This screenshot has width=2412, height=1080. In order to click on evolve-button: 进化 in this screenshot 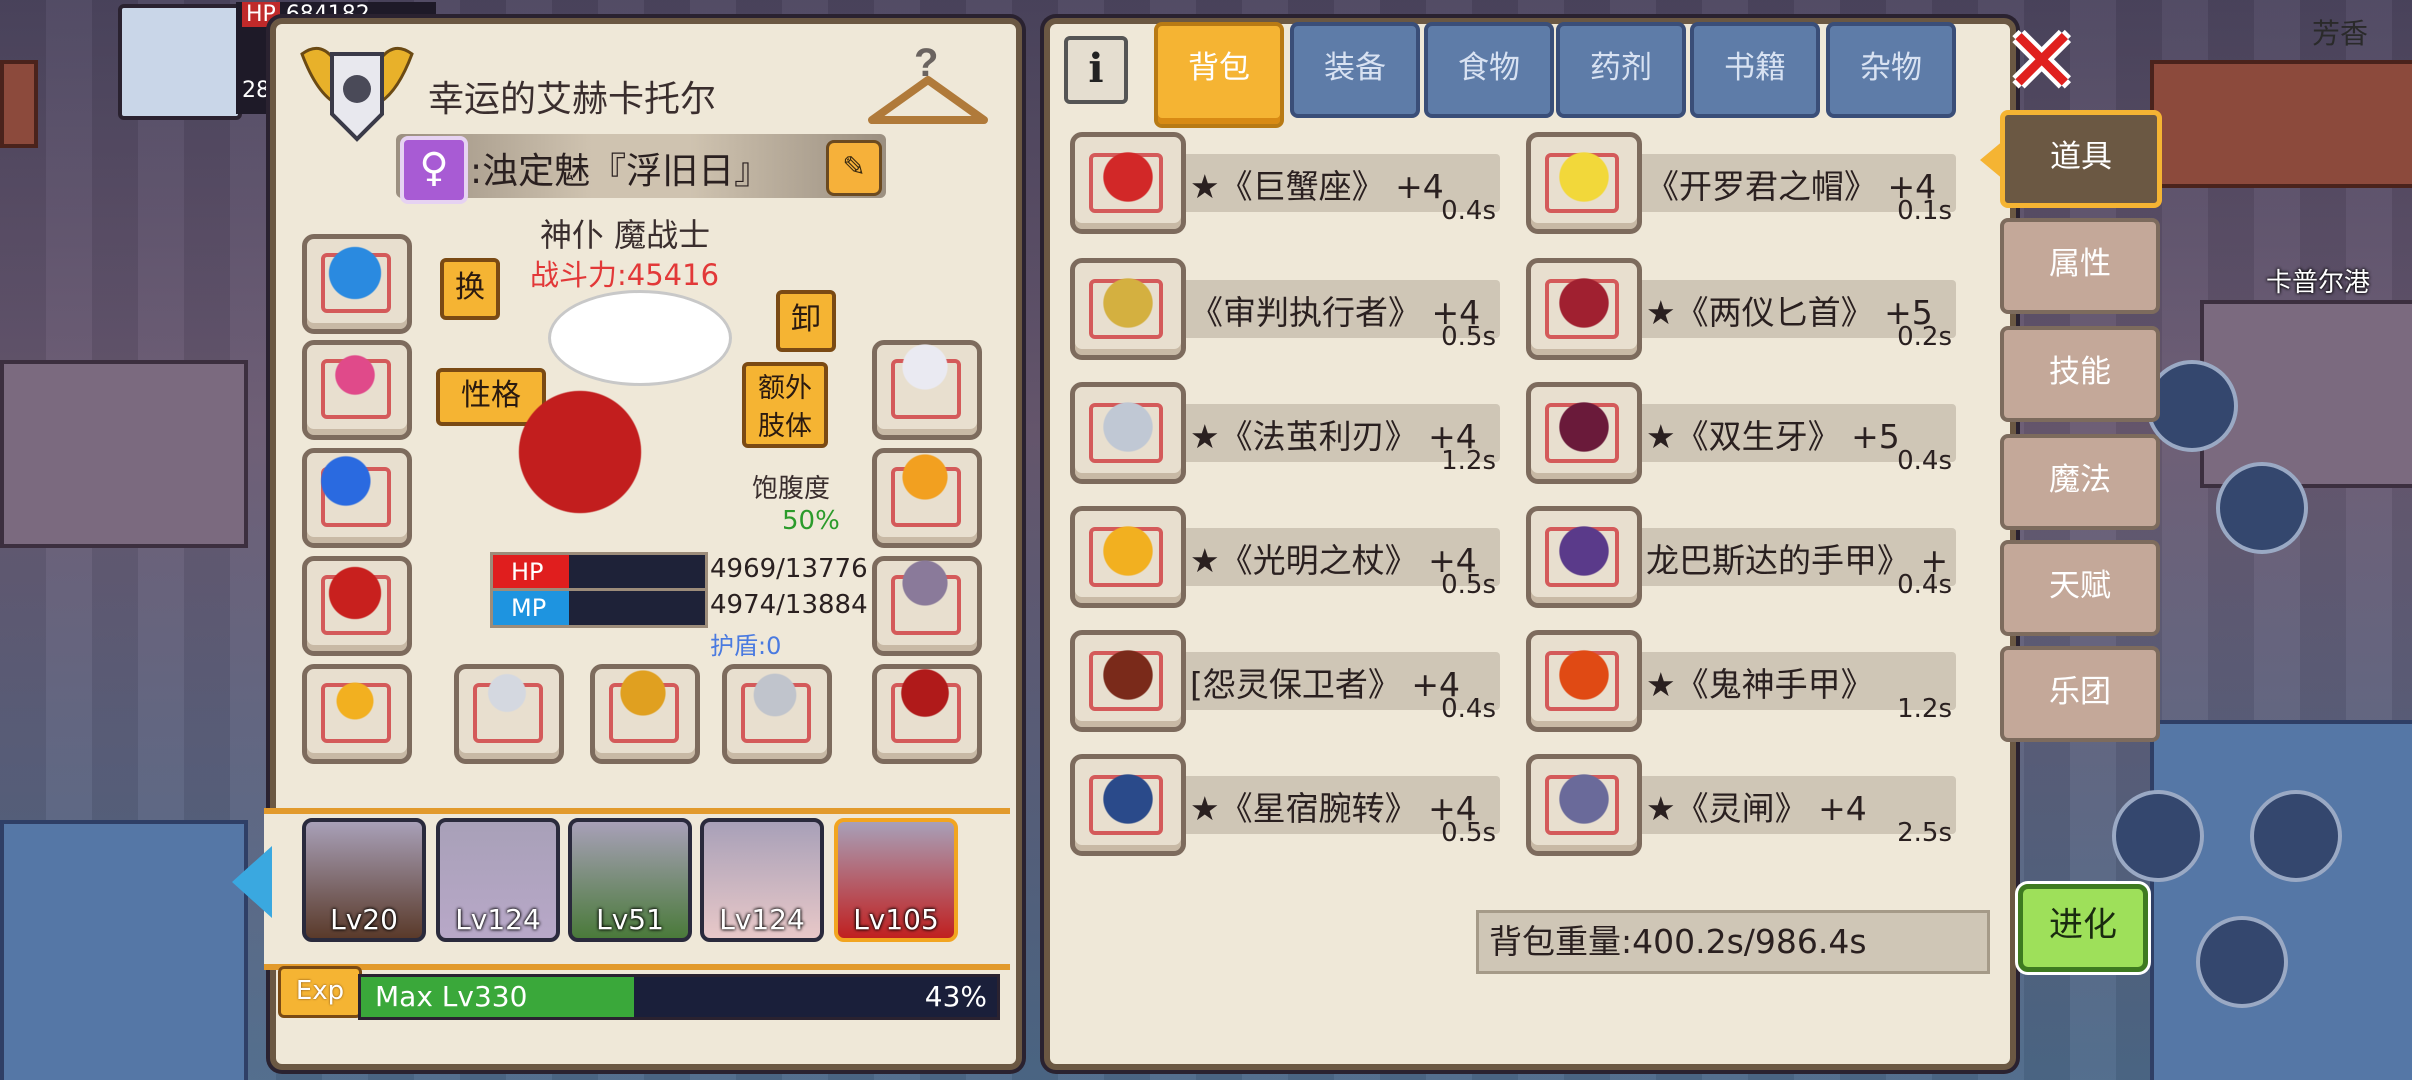, I will do `click(2083, 928)`.